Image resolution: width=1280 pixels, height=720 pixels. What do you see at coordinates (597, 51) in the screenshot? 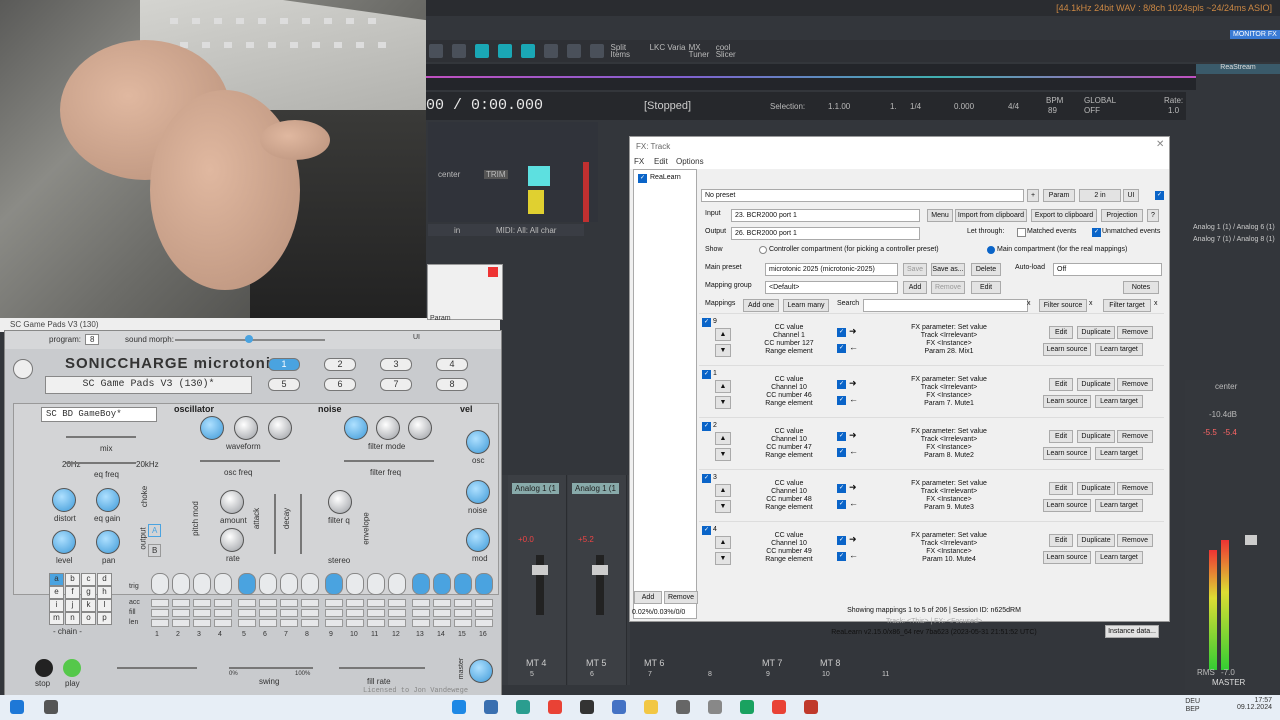
I see `menu-icon` at bounding box center [597, 51].